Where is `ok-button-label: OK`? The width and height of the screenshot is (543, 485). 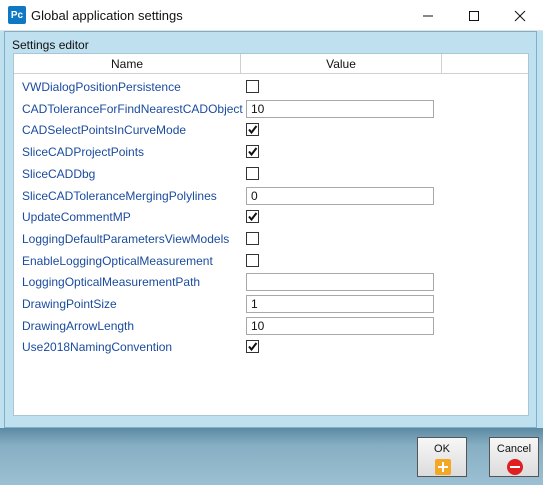 ok-button-label: OK is located at coordinates (442, 449).